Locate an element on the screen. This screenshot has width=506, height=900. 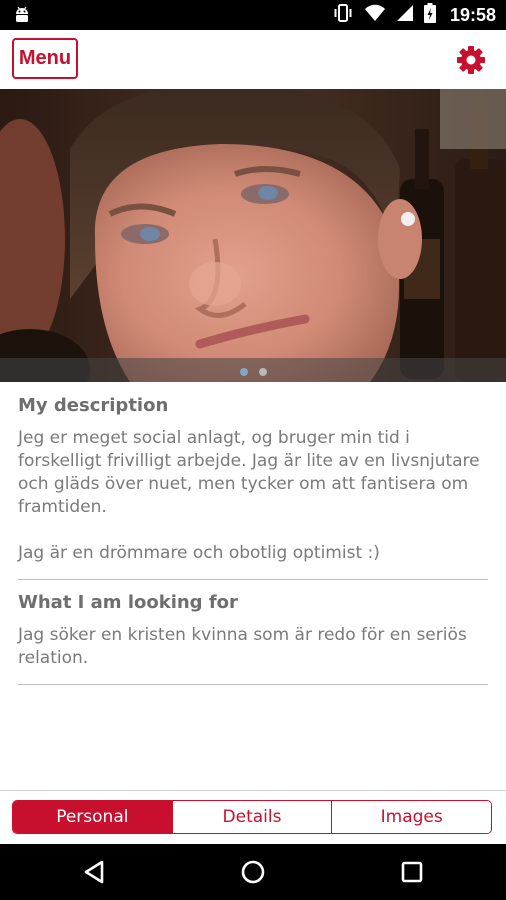
segmented-control: Personal Details Images is located at coordinates (252, 817).